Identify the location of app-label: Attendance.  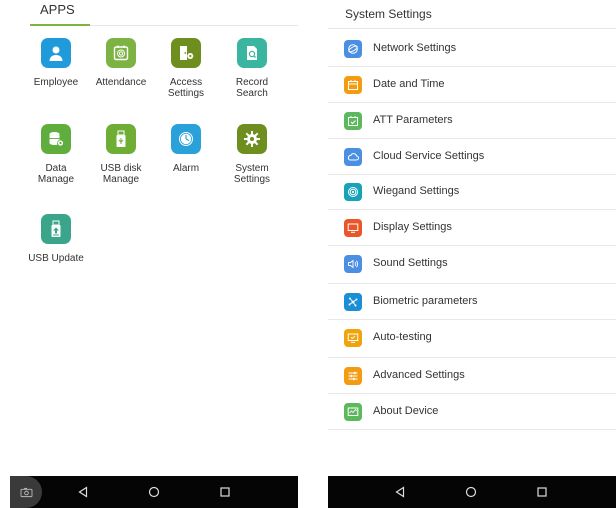
(121, 82).